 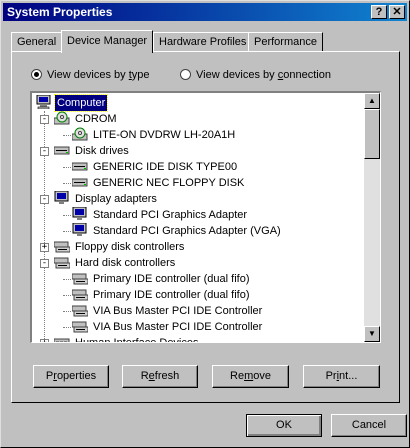 I want to click on tree-category: Hard disk controllers, so click(x=115, y=263).